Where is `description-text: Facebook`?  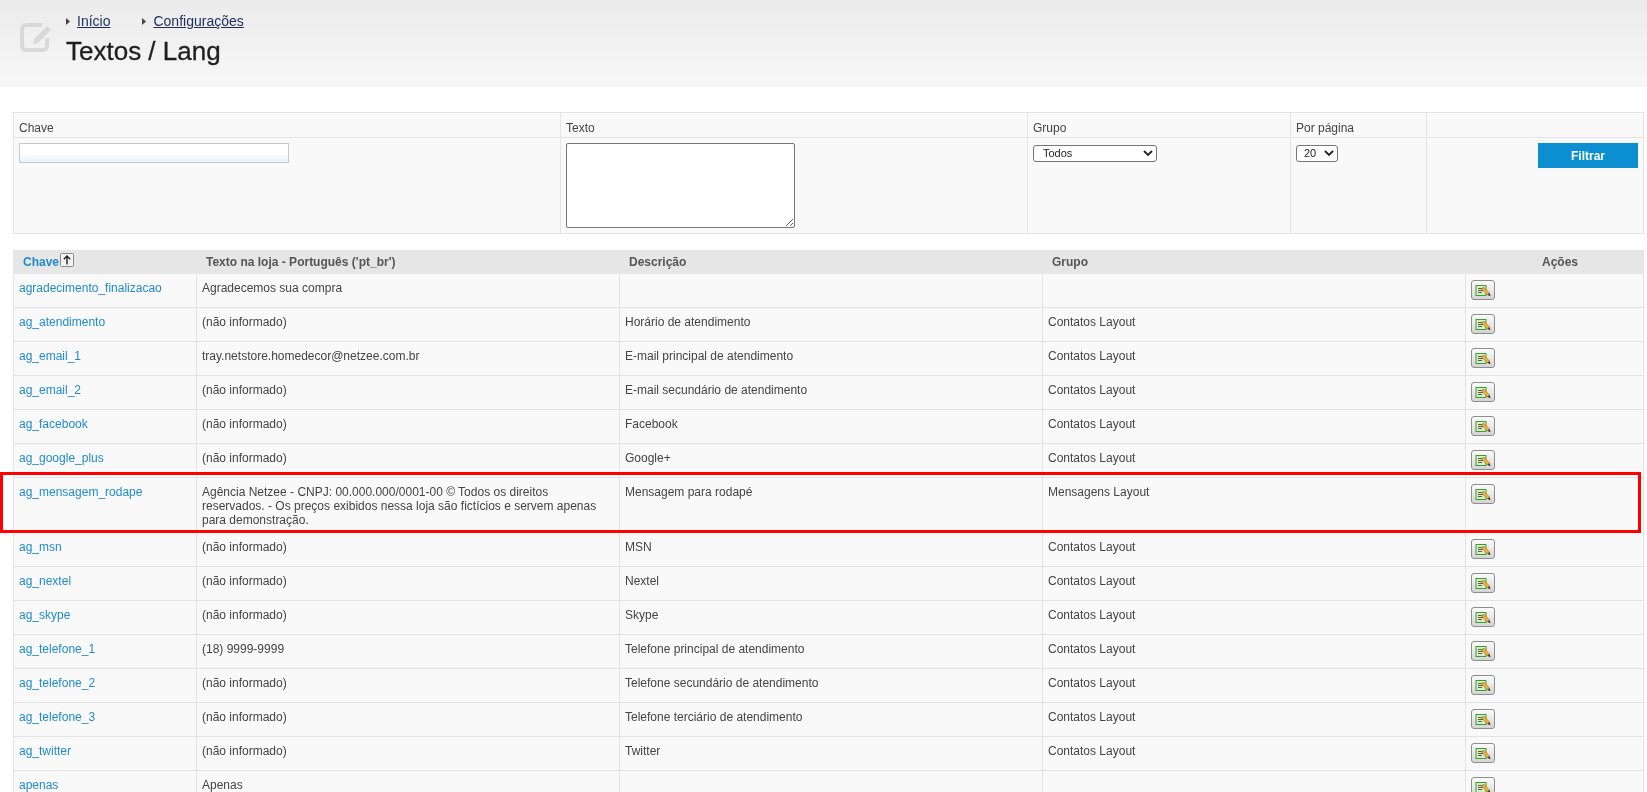
description-text: Facebook is located at coordinates (651, 424).